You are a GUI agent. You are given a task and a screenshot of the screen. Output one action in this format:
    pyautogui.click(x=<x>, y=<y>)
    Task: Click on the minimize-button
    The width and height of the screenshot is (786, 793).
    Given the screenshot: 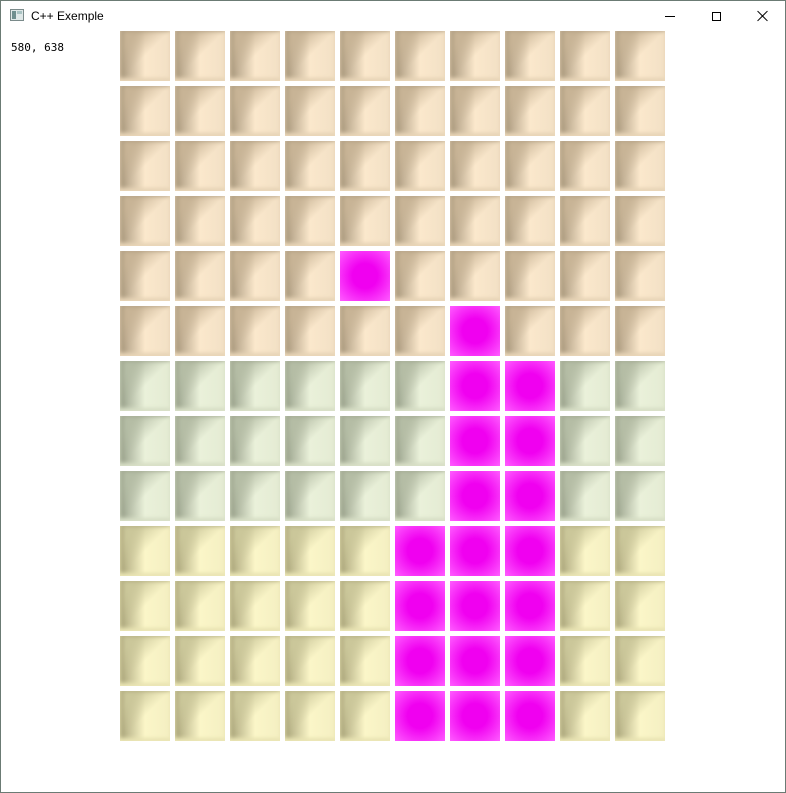 What is the action you would take?
    pyautogui.click(x=670, y=16)
    